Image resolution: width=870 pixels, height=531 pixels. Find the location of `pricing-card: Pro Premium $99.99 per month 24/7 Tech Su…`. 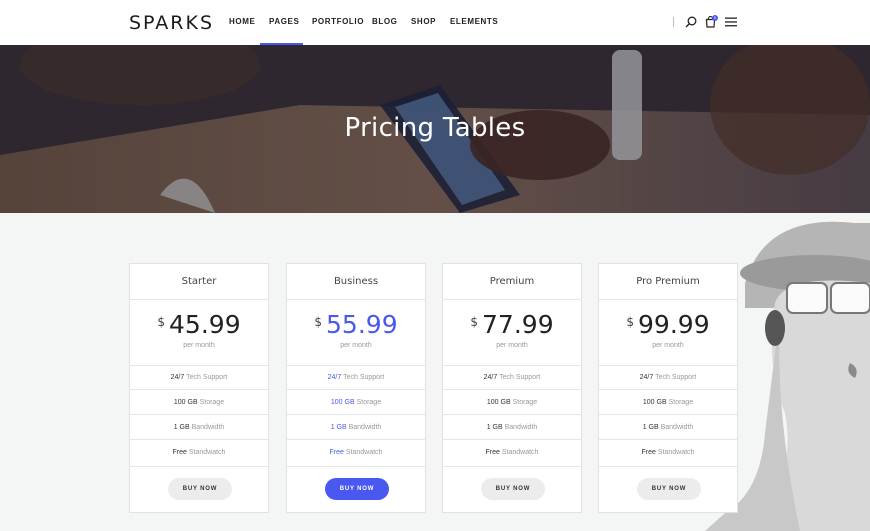

pricing-card: Pro Premium $99.99 per month 24/7 Tech Su… is located at coordinates (668, 388).